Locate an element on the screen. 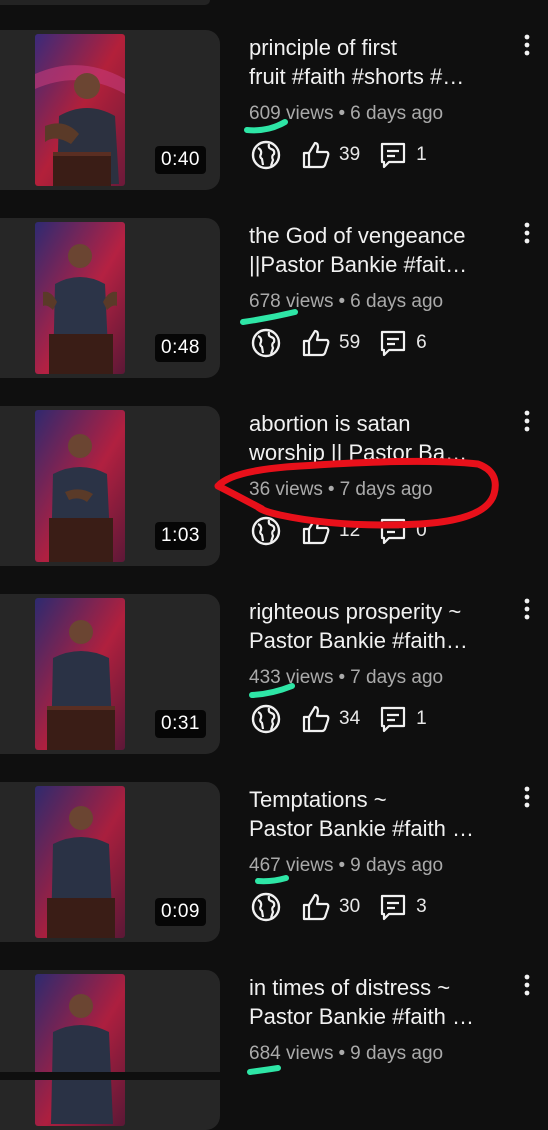  video-thumbnail is located at coordinates (110, 1050).